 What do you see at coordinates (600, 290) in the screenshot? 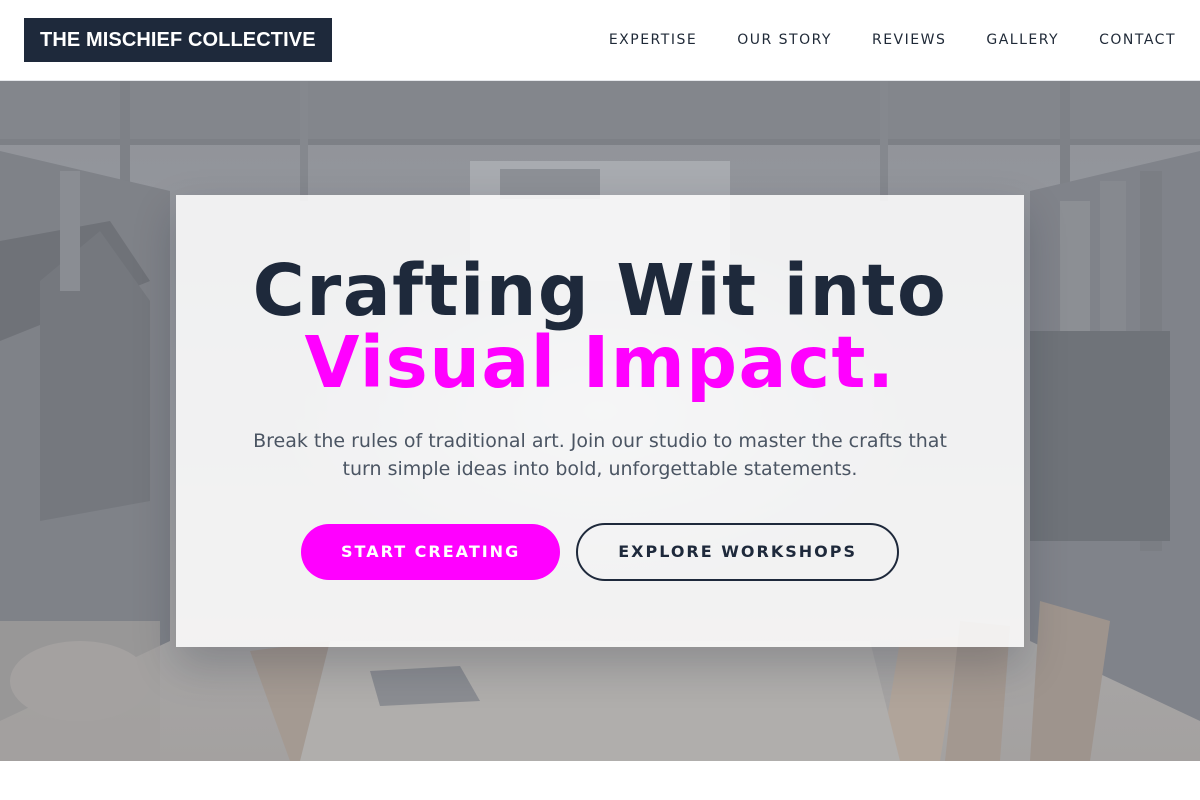
I see `headline-line-1: Crafting Wit into` at bounding box center [600, 290].